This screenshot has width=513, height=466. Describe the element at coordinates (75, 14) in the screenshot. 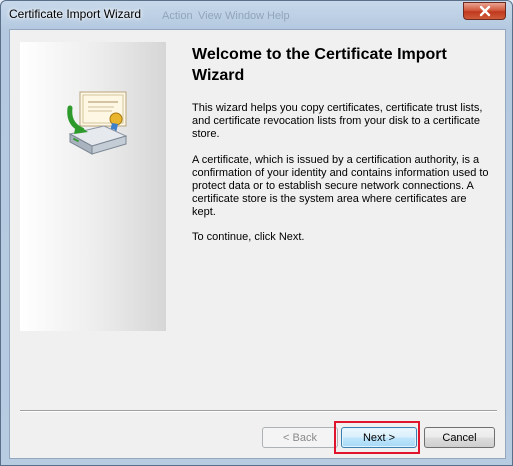

I see `window-title: Certificate Import Wizard` at that location.